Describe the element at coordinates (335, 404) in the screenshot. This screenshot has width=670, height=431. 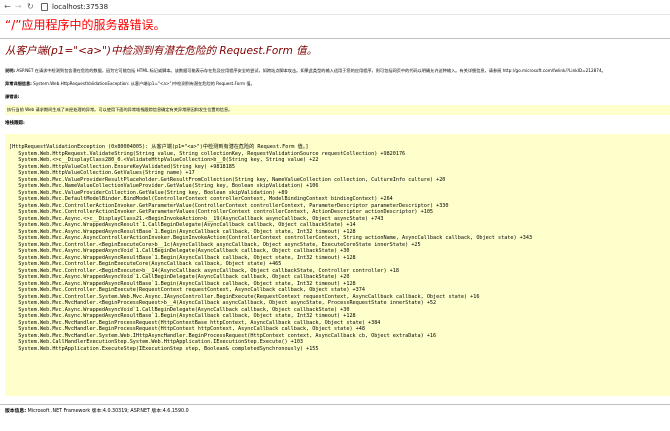
I see `footer-divider` at that location.